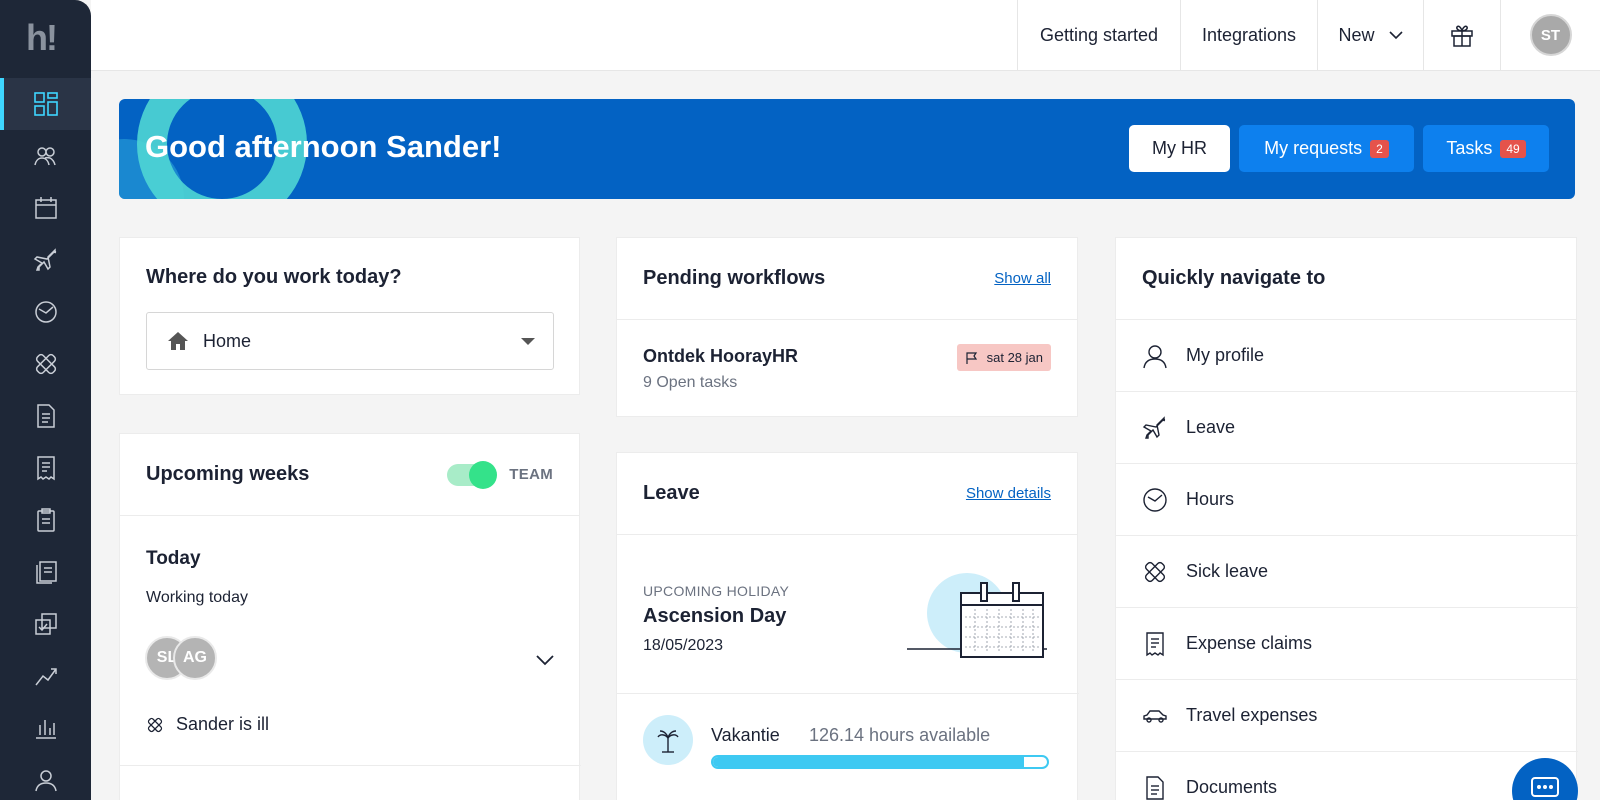 This screenshot has width=1600, height=800. I want to click on bandage-icon, so click(45, 364).